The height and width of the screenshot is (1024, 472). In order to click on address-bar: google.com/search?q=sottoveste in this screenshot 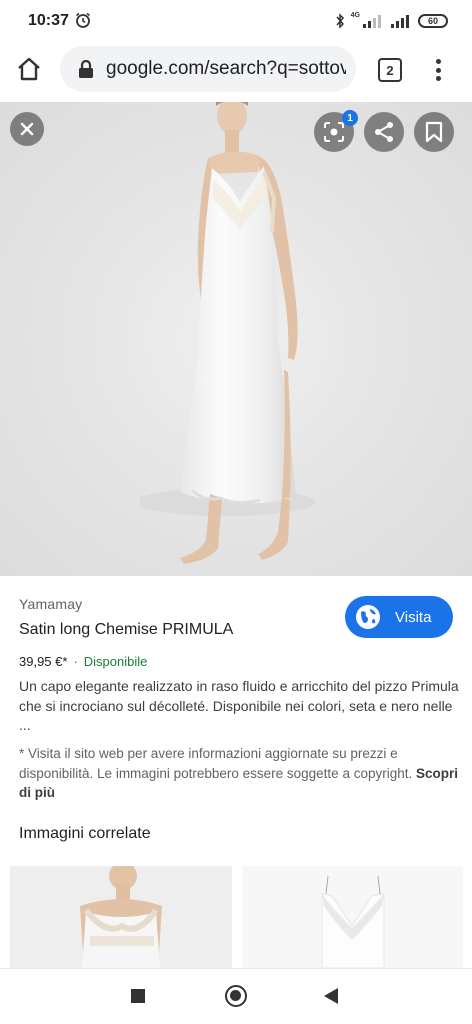, I will do `click(208, 69)`.